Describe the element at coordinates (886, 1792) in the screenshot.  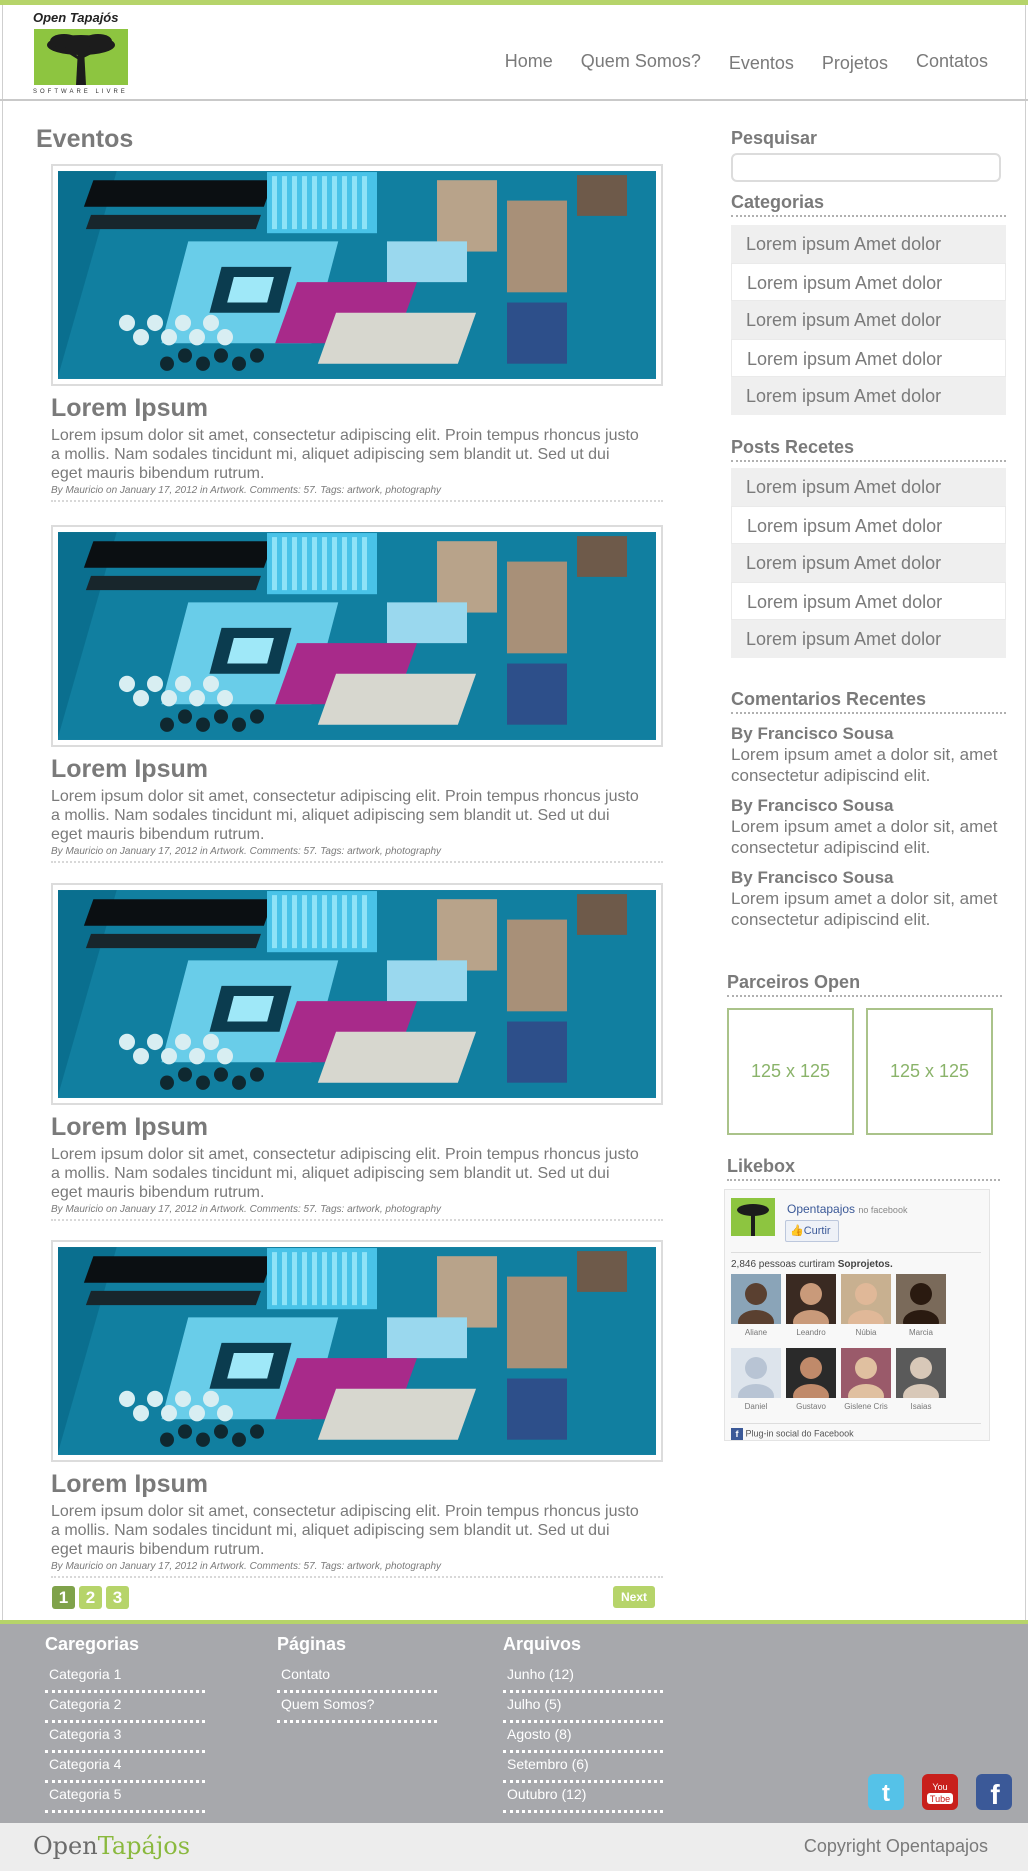
I see `twitter-icon: t` at that location.